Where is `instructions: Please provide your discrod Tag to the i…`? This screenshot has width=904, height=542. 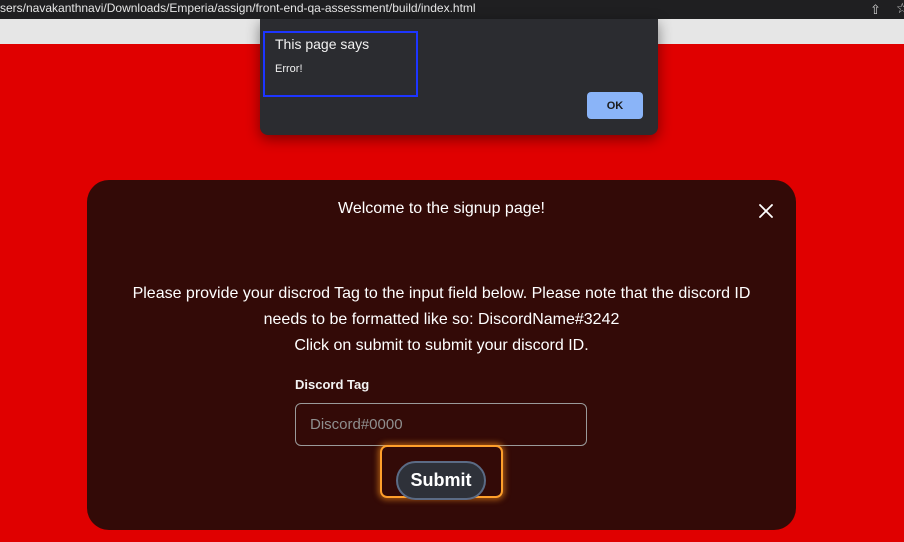
instructions: Please provide your discrod Tag to the i… is located at coordinates (441, 320).